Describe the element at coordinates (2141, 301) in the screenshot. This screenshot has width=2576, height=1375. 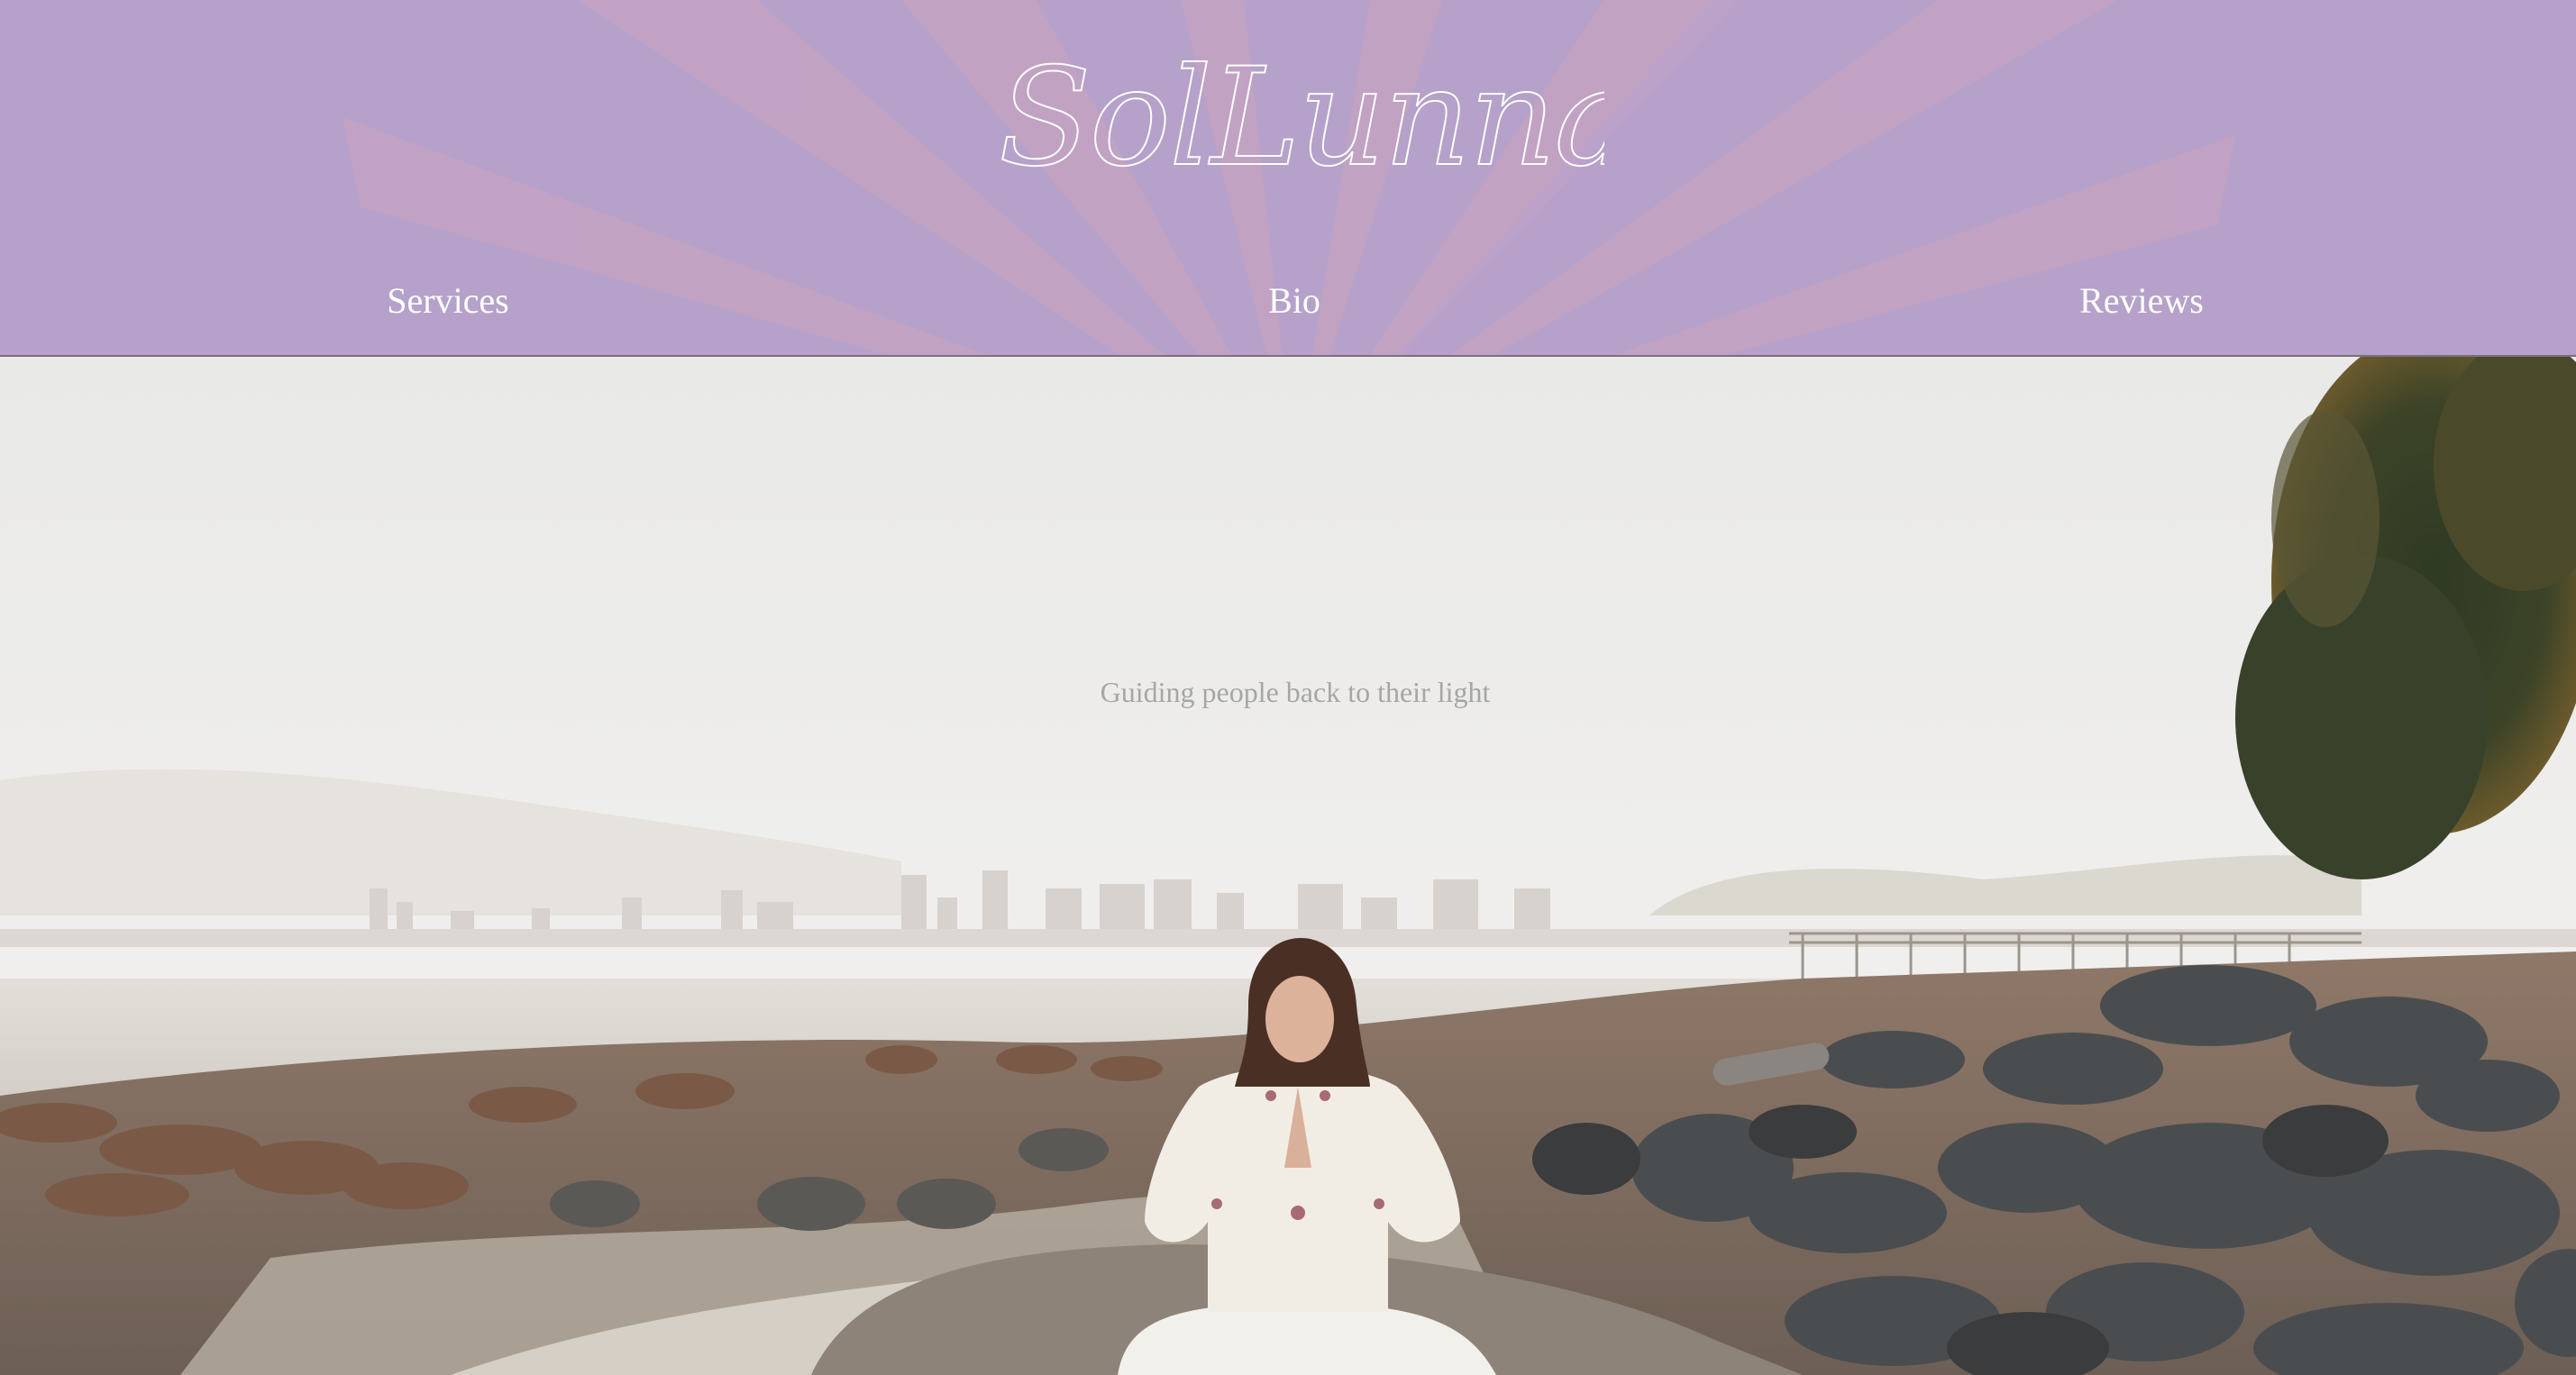
I see `nav-reviews-link: Reviews` at that location.